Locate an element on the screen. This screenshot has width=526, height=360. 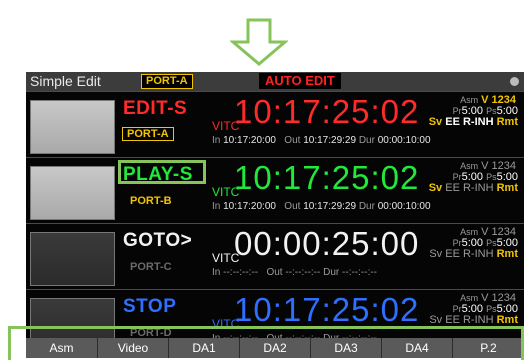
timecode: 00:00:25:00 is located at coordinates (327, 243).